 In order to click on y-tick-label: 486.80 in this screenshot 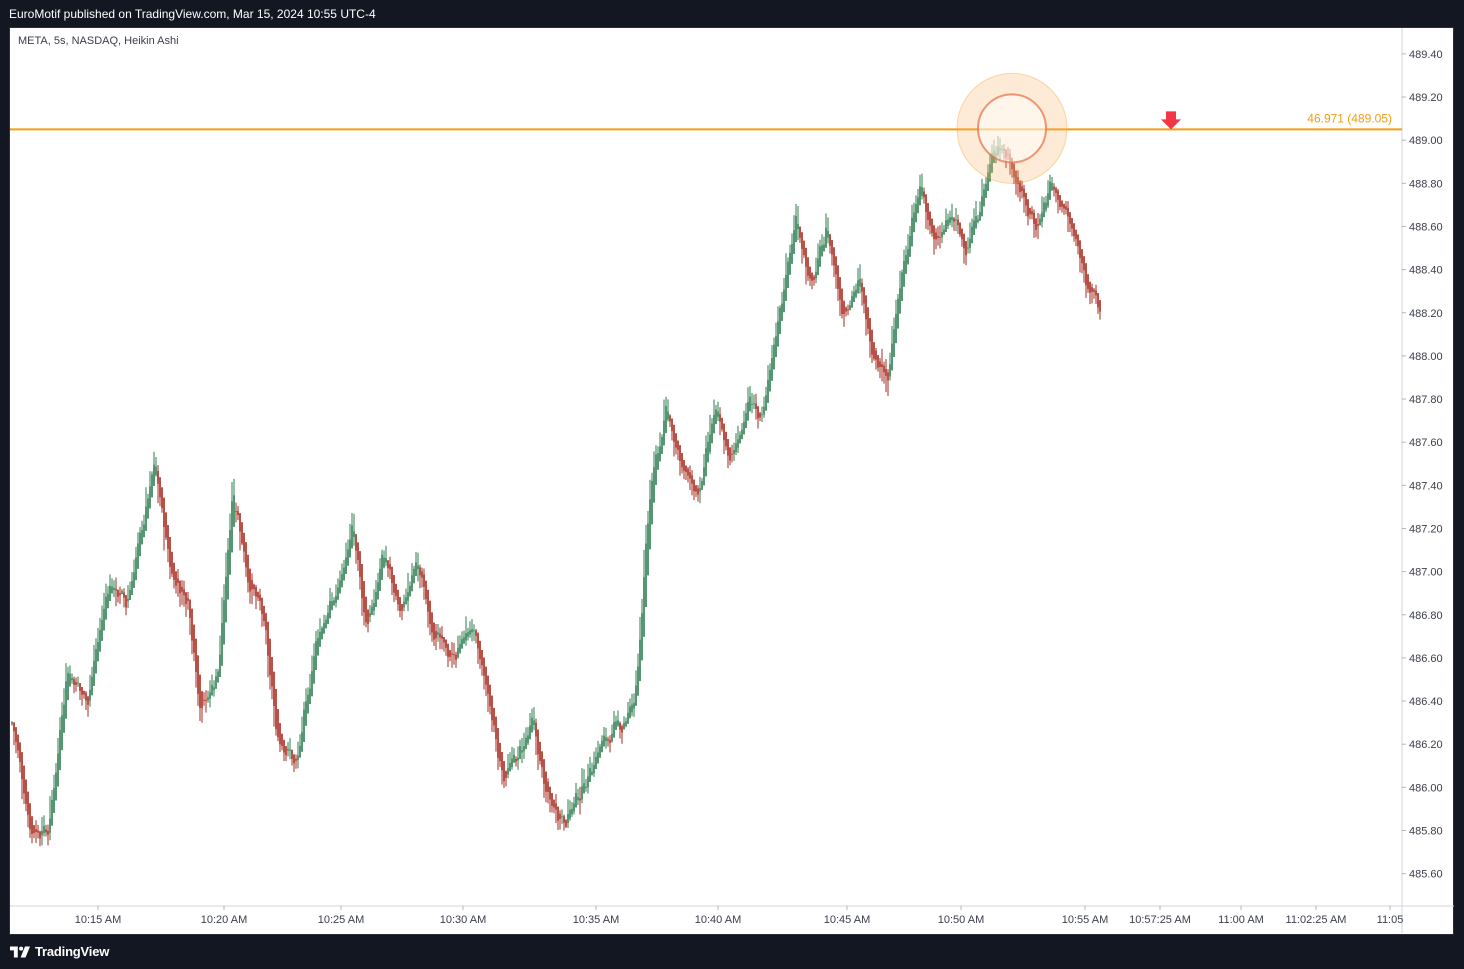, I will do `click(1426, 616)`.